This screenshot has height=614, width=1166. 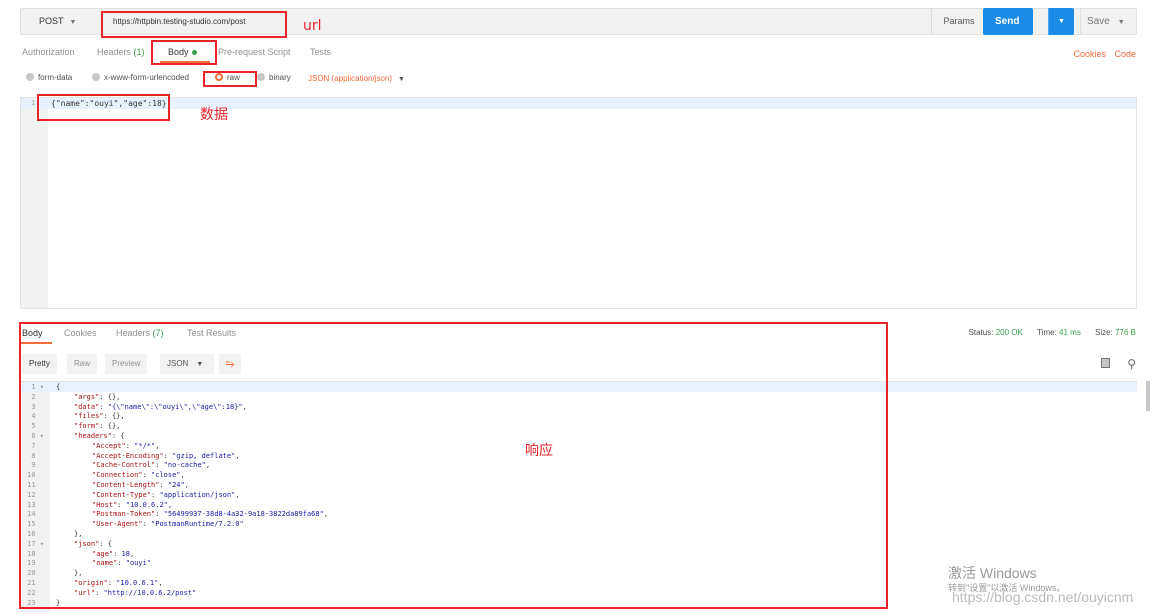 What do you see at coordinates (1125, 332) in the screenshot?
I see `size-value: 776 B` at bounding box center [1125, 332].